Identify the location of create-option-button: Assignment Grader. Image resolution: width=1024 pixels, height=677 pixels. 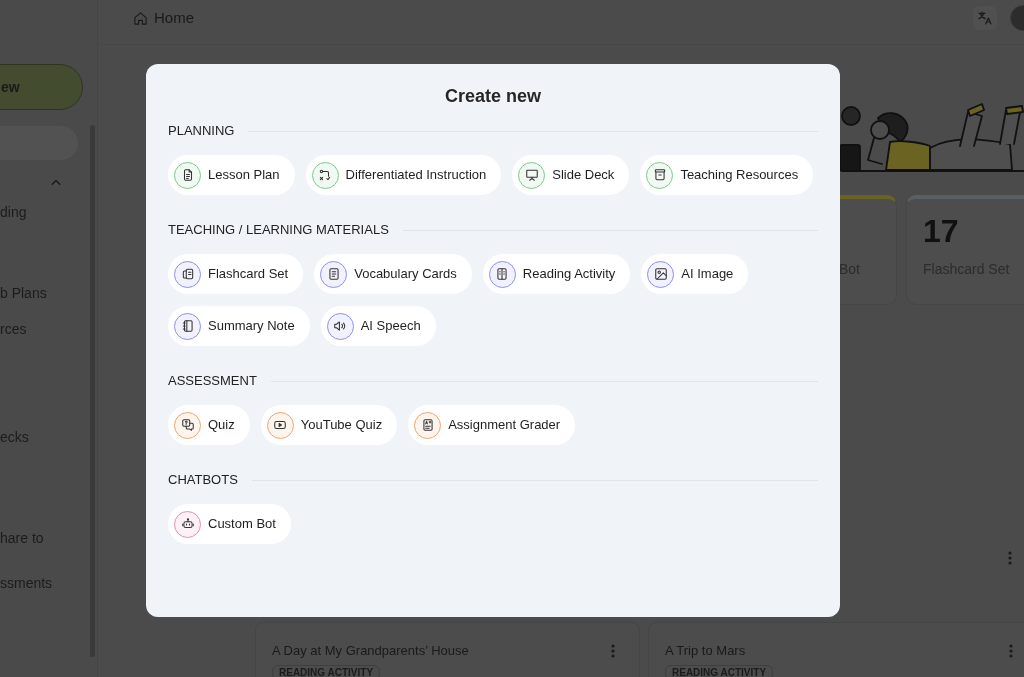
(492, 425).